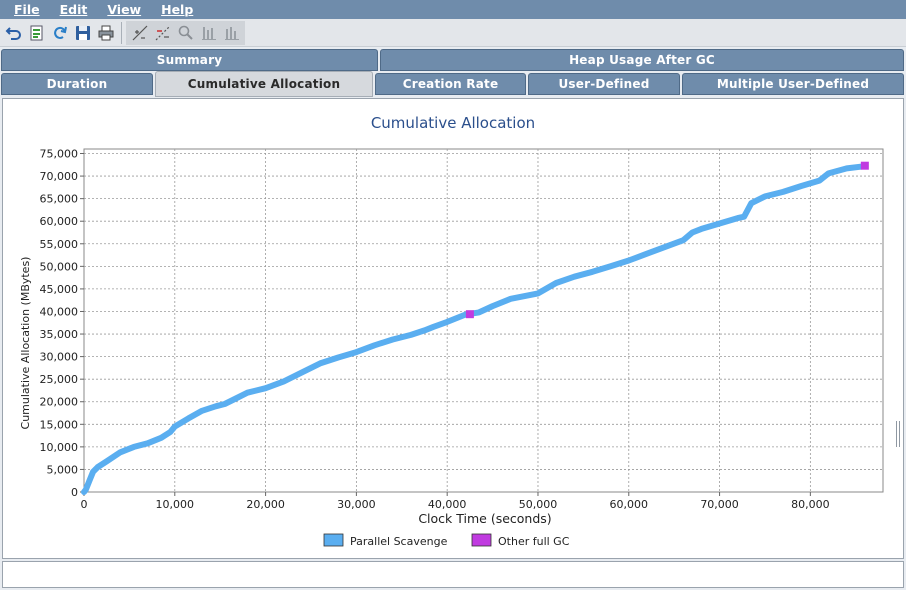  I want to click on y-tick-label: 55,000, so click(59, 244).